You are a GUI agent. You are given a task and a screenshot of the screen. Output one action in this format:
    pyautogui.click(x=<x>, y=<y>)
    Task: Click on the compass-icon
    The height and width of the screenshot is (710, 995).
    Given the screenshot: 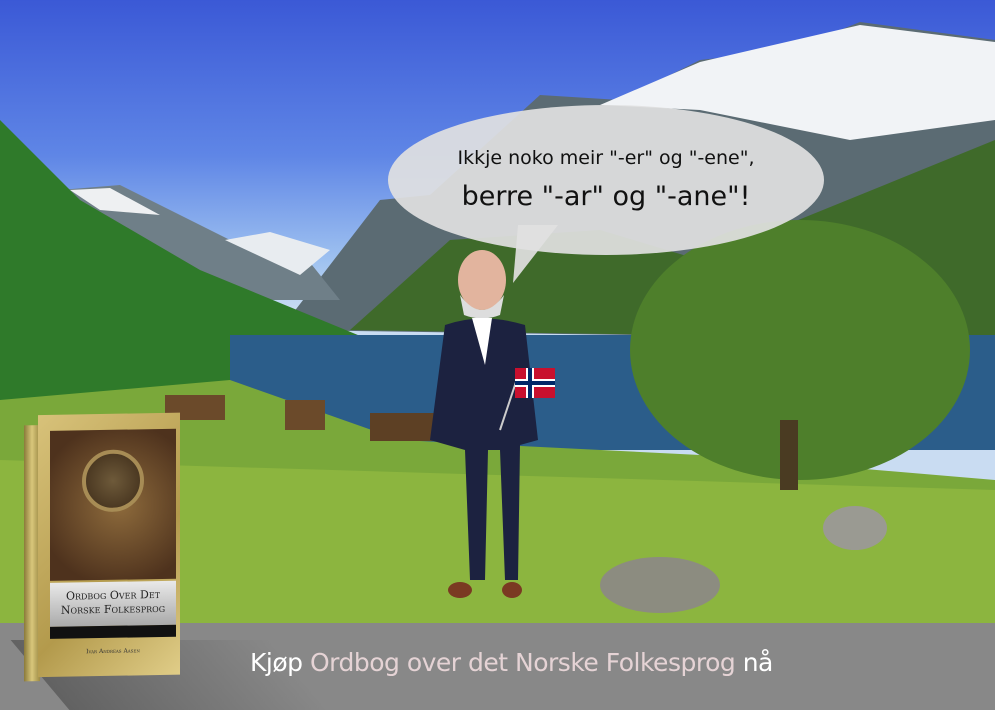 What is the action you would take?
    pyautogui.click(x=113, y=481)
    